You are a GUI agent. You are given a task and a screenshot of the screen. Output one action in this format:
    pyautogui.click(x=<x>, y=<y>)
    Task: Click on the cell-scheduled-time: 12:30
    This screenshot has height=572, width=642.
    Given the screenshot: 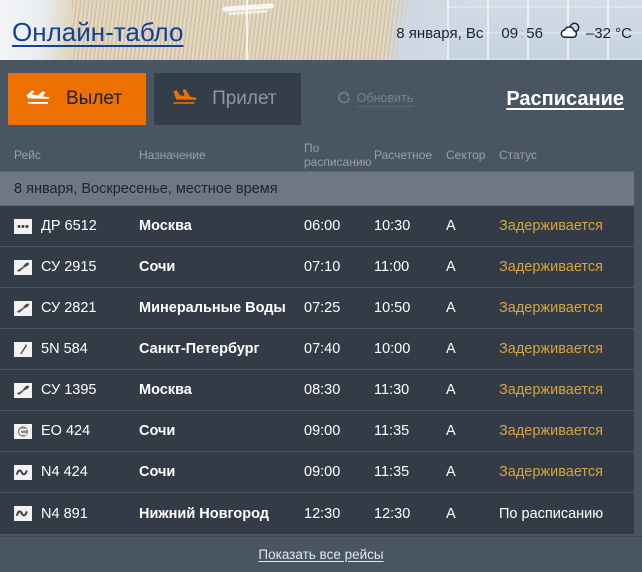 What is the action you would take?
    pyautogui.click(x=322, y=513)
    